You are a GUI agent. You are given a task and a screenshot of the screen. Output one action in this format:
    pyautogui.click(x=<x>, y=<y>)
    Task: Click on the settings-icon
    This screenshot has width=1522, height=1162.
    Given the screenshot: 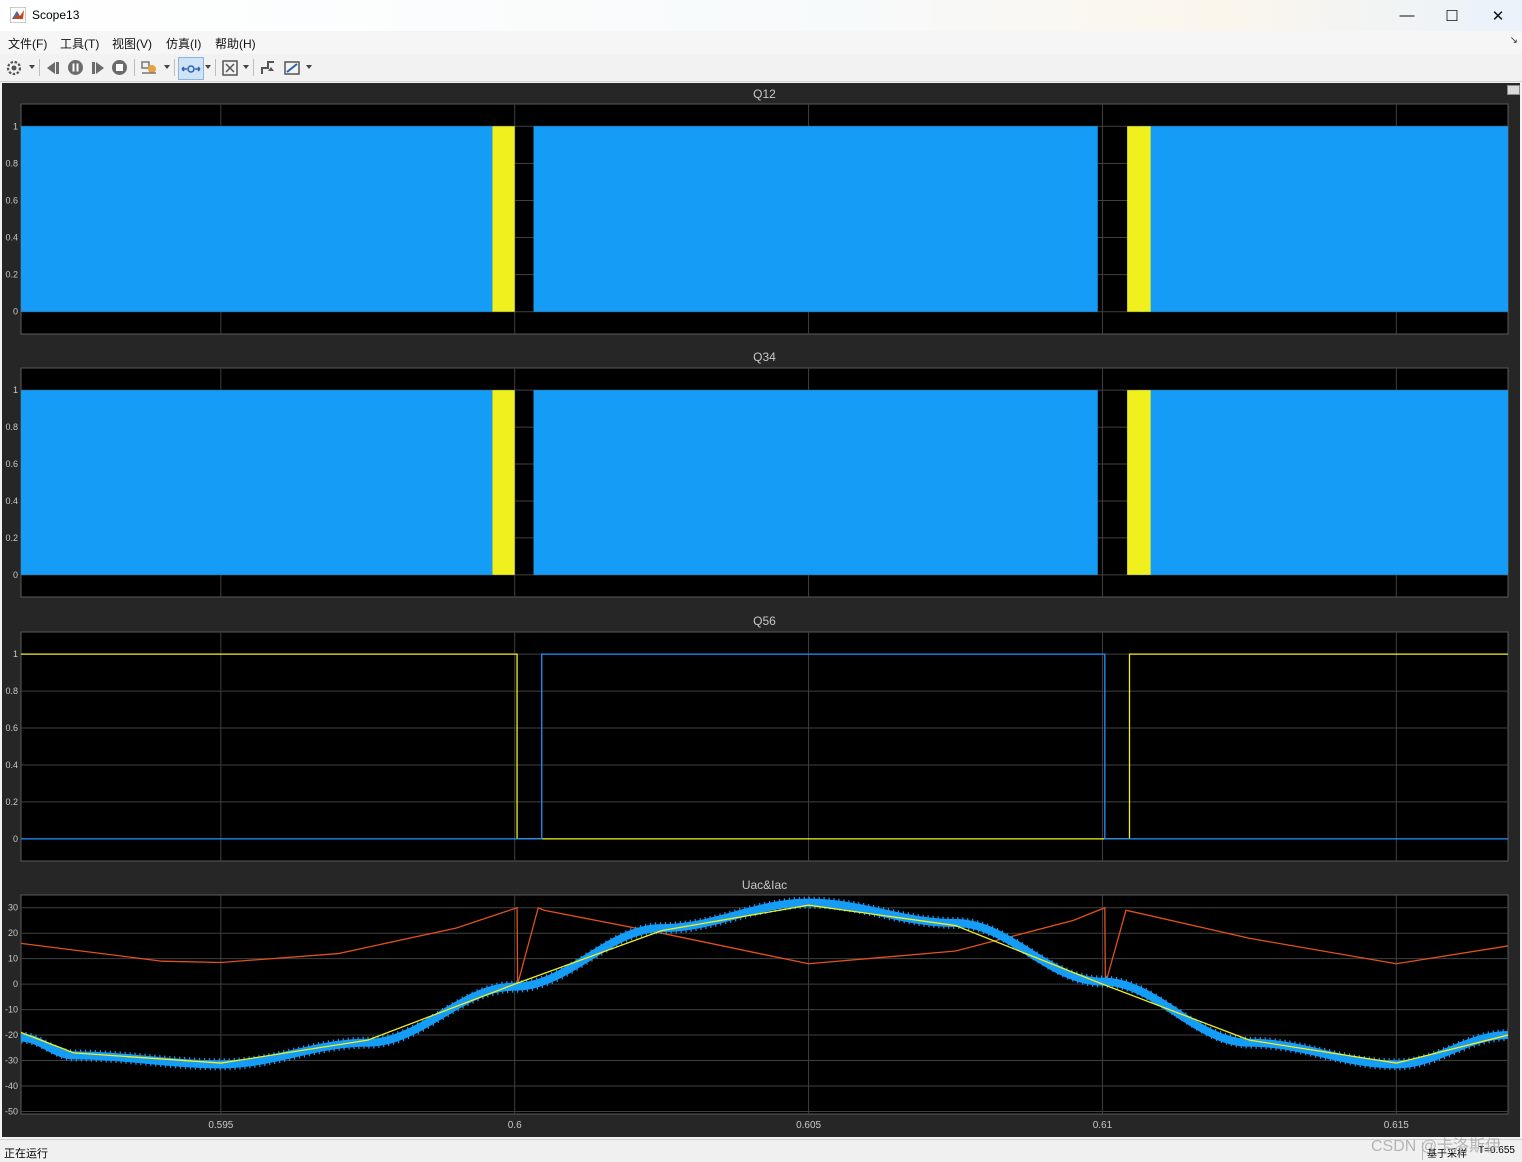 What is the action you would take?
    pyautogui.click(x=14, y=67)
    